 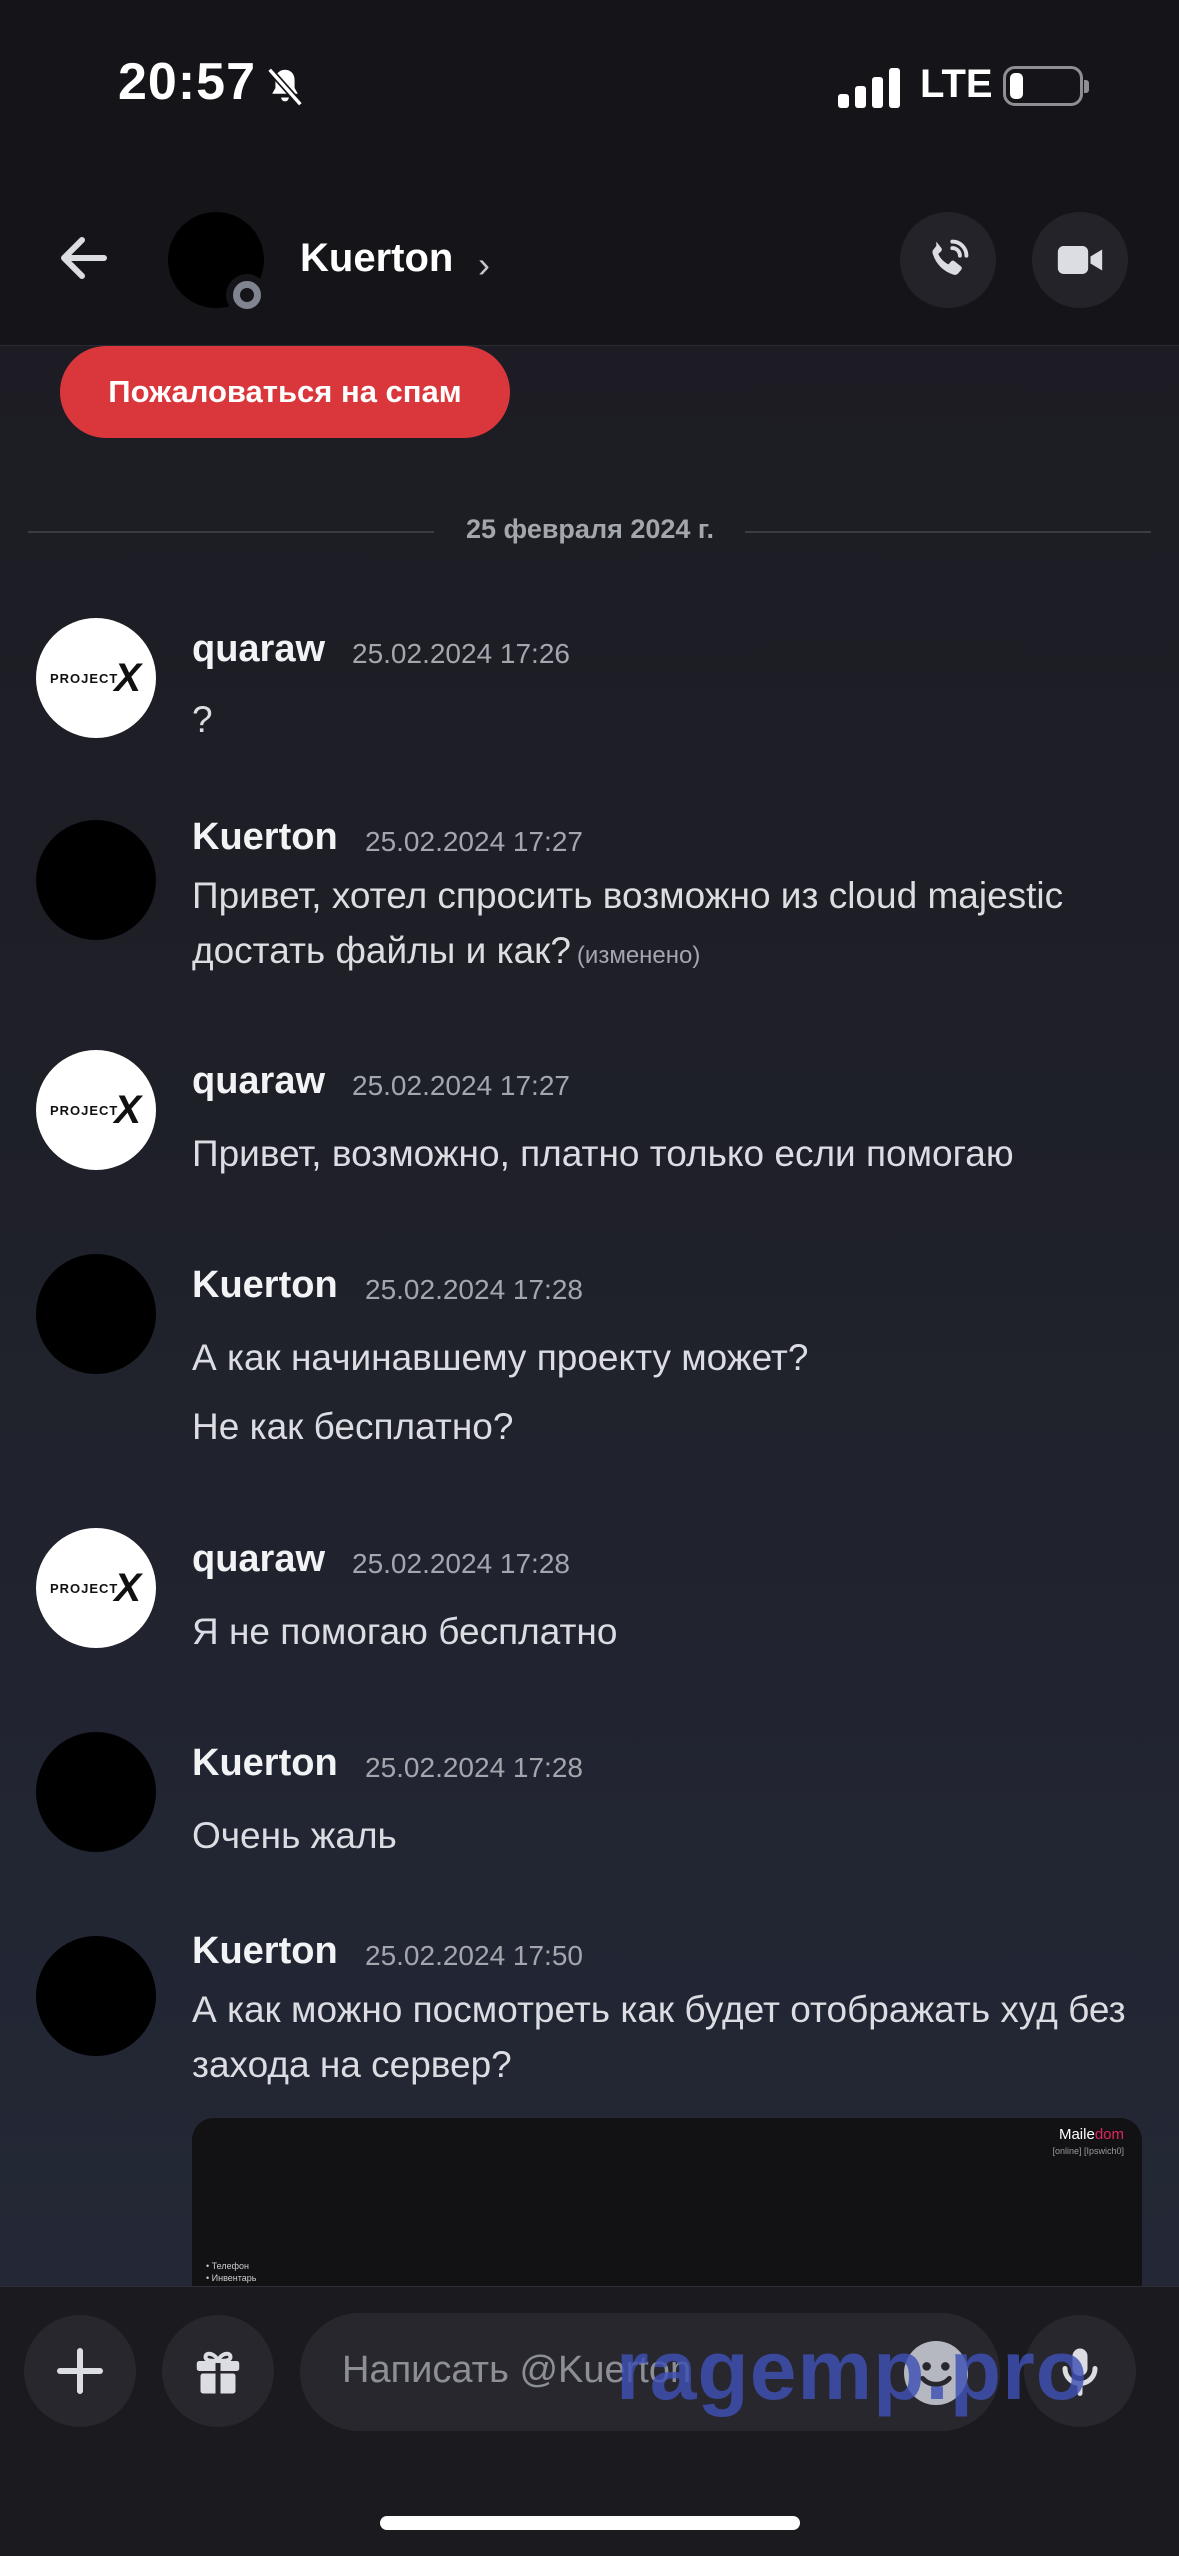 I want to click on bell-slash-icon, so click(x=285, y=87).